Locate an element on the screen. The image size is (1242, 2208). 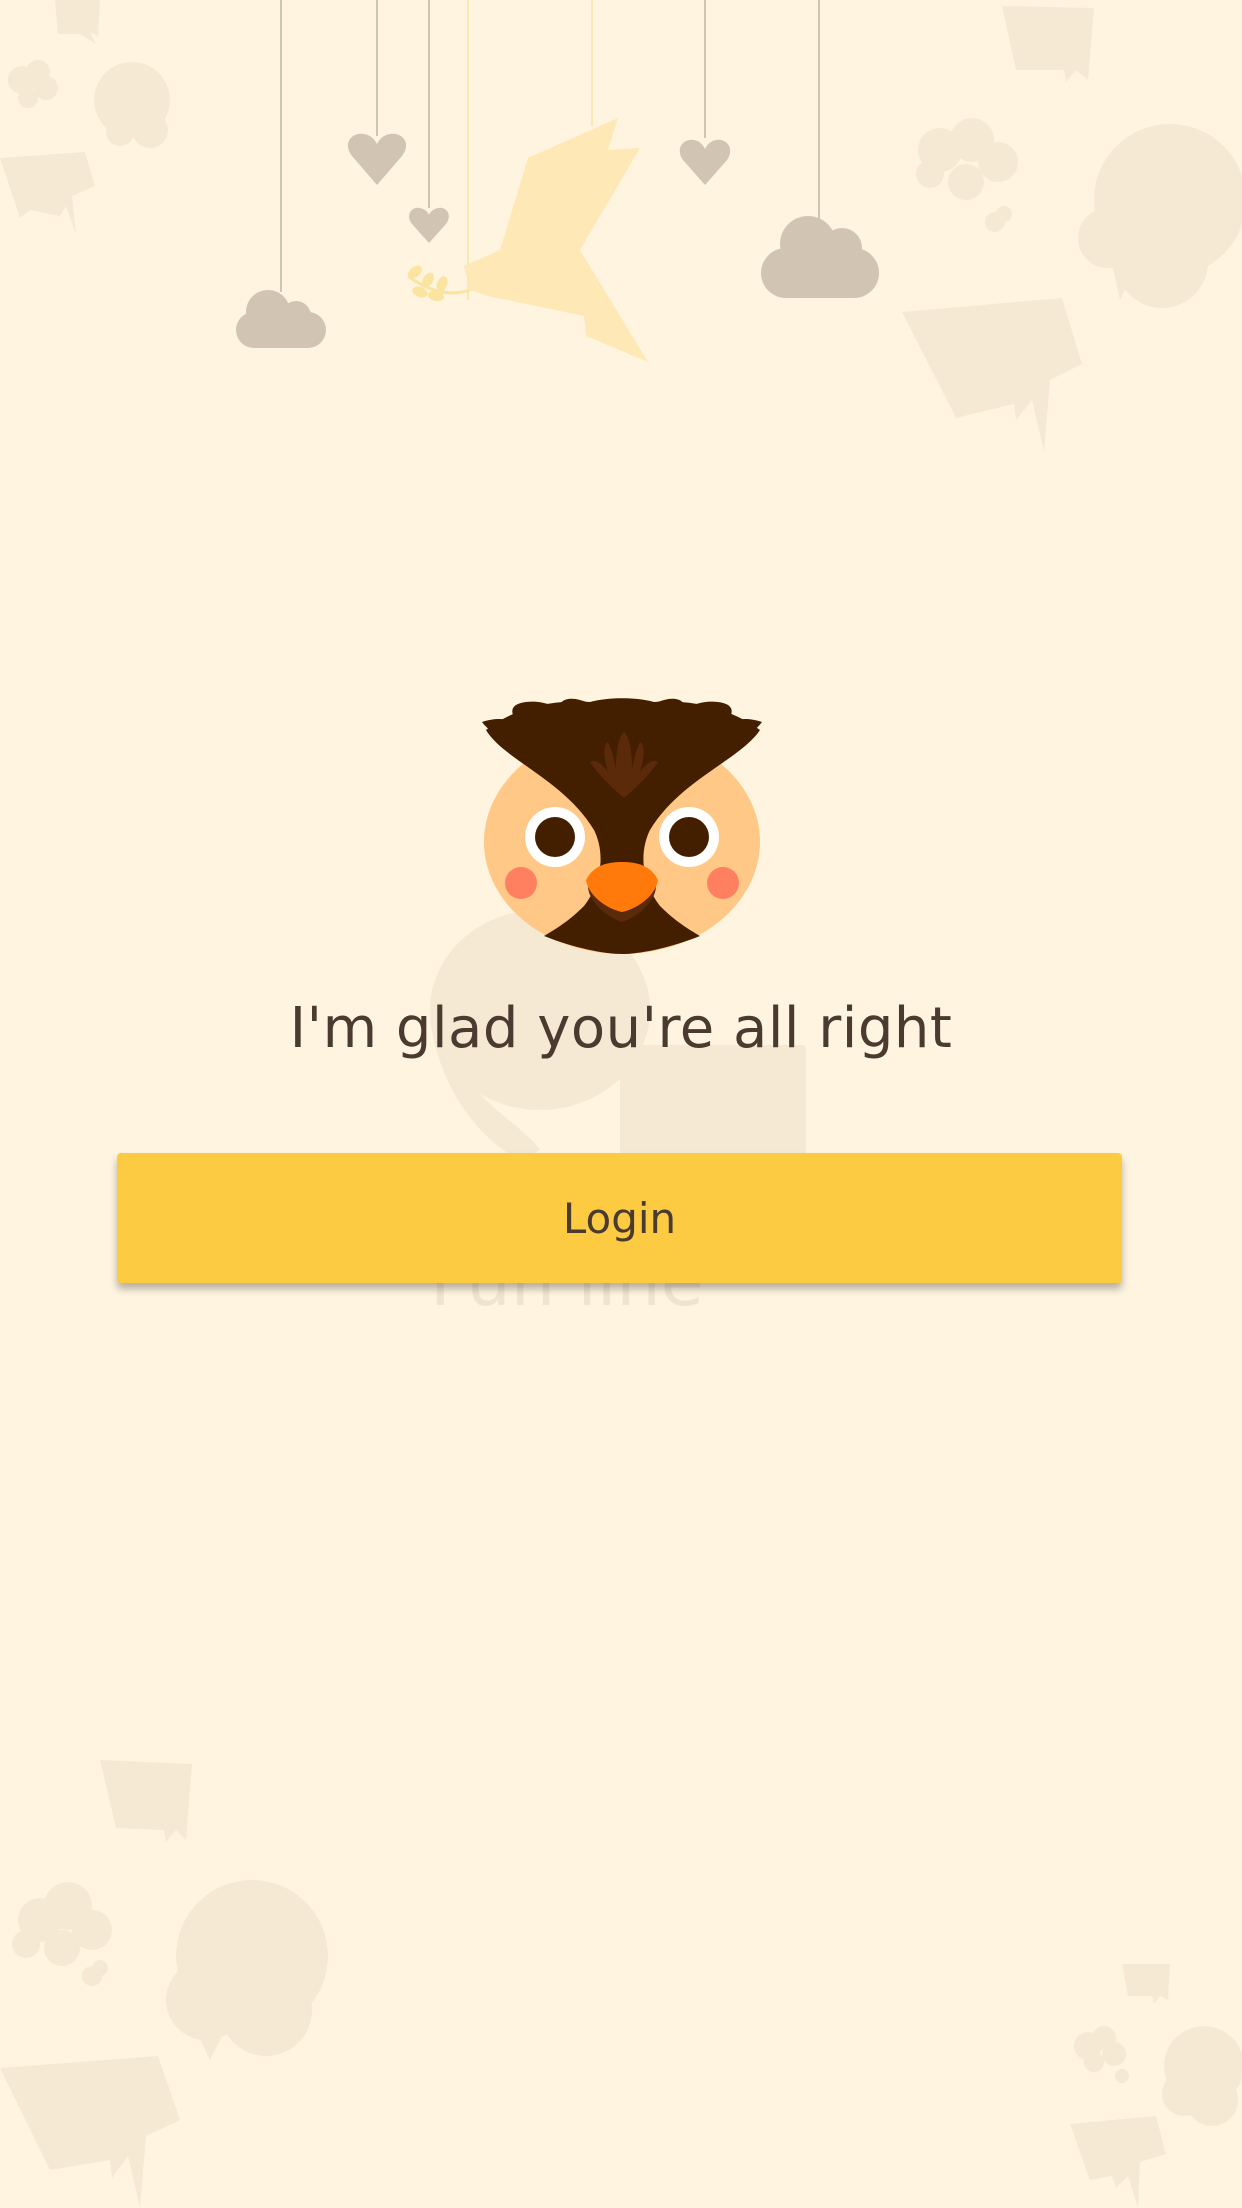
greeting-headline: I'm glad you're all right is located at coordinates (621, 1028).